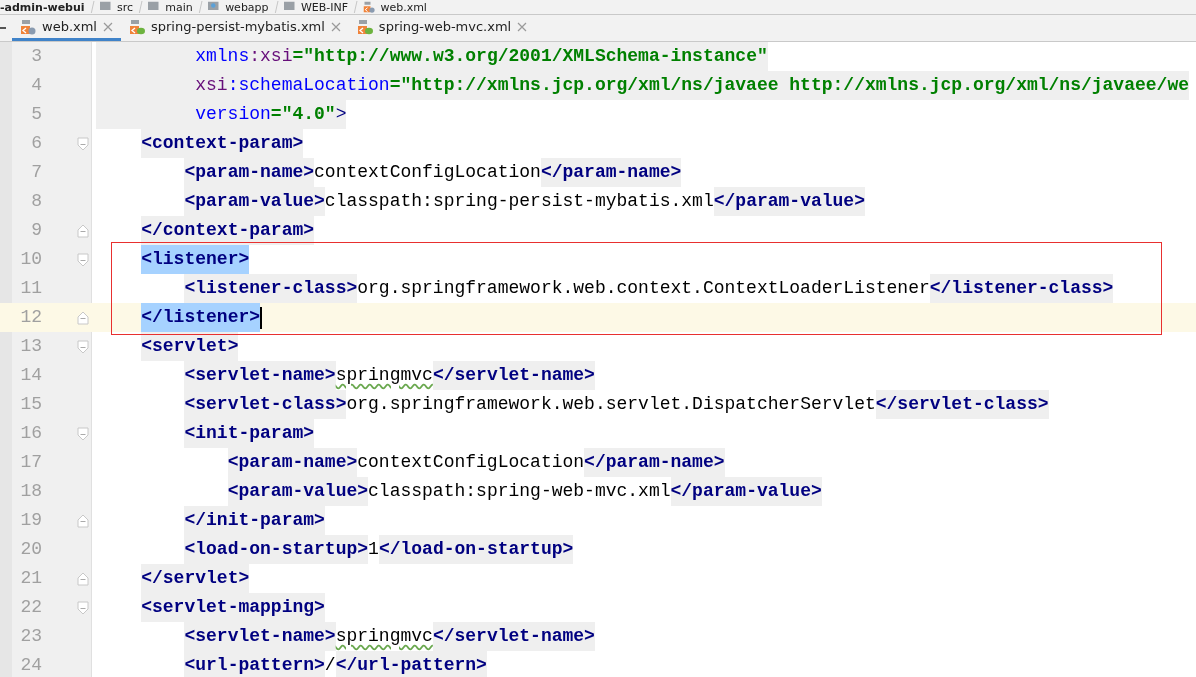  Describe the element at coordinates (442, 28) in the screenshot. I see `editor-tab: spring-web-mvc.xml` at that location.